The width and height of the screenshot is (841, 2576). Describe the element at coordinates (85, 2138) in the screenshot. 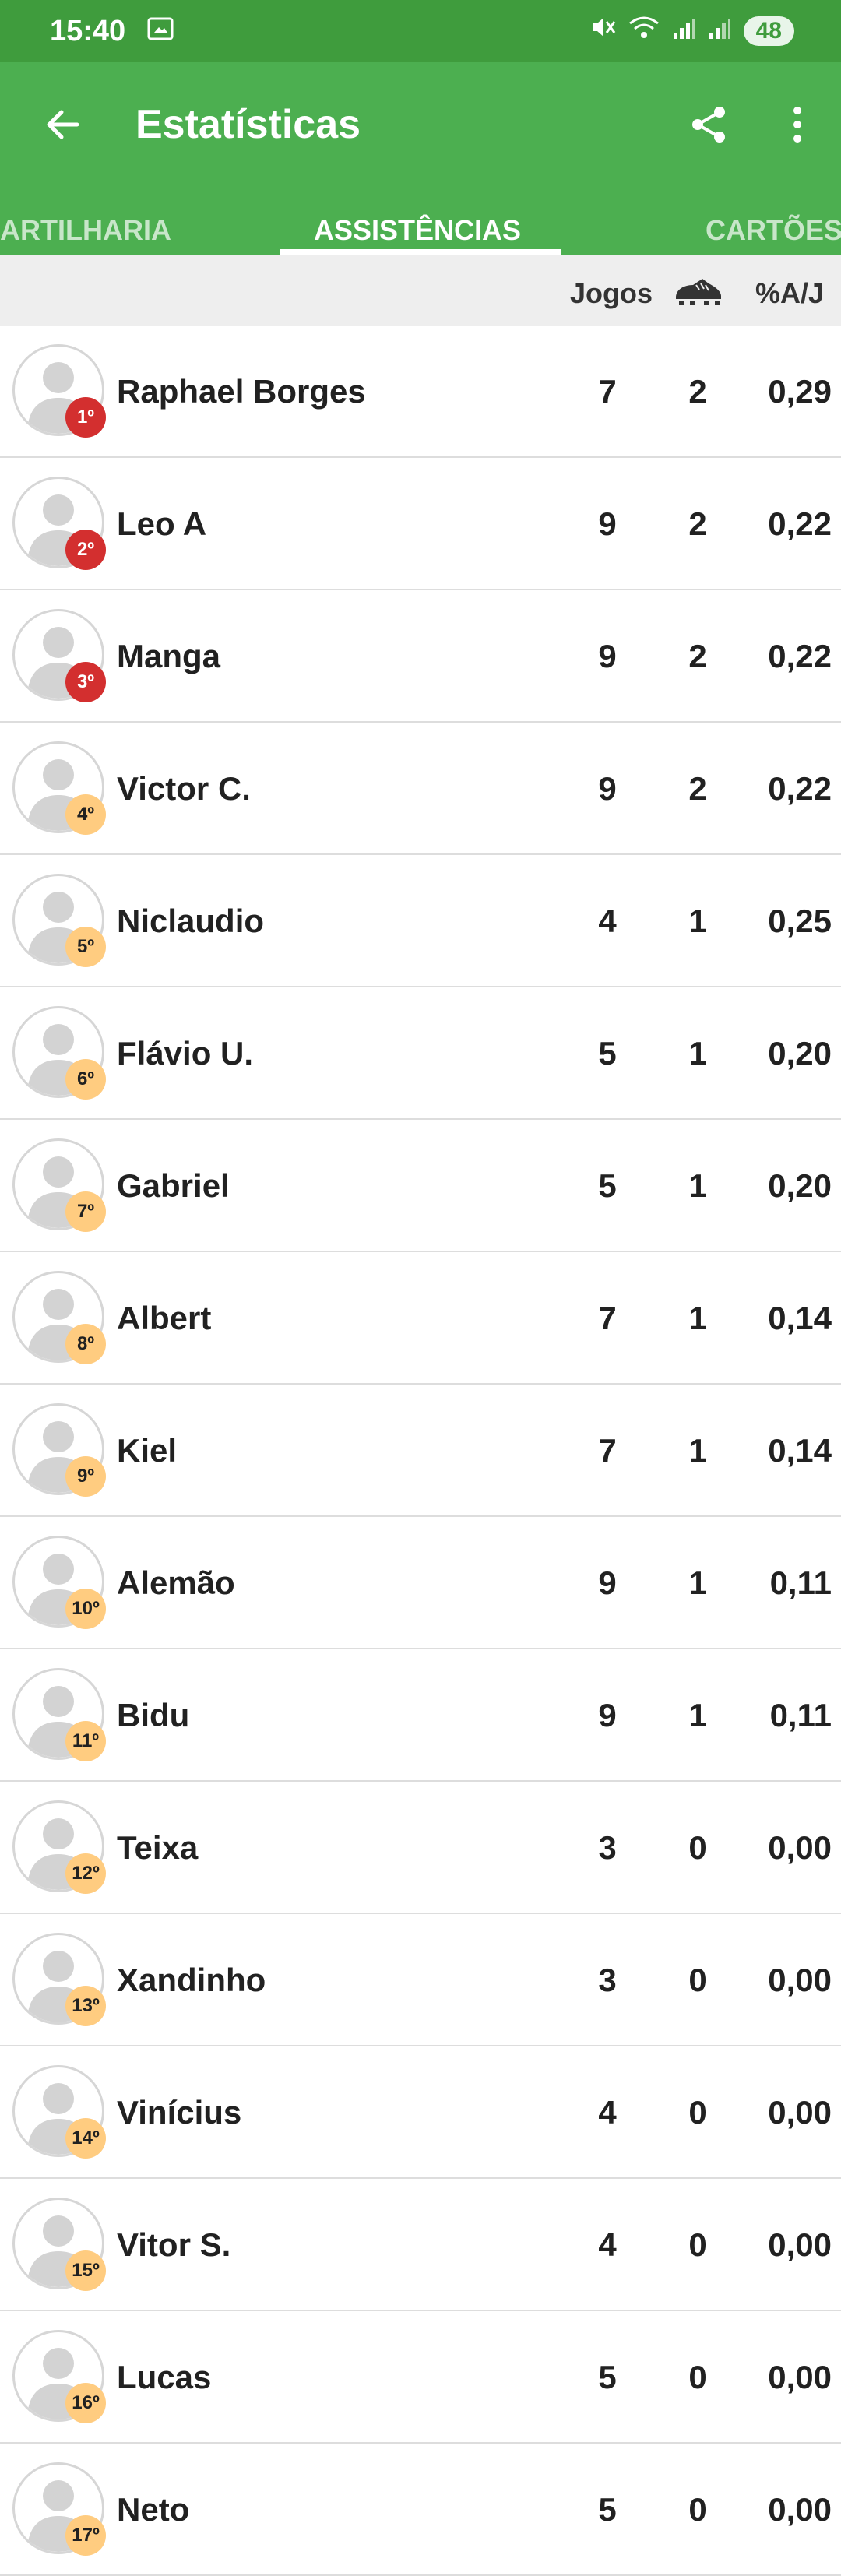

I see `rank-badge: 14º` at that location.